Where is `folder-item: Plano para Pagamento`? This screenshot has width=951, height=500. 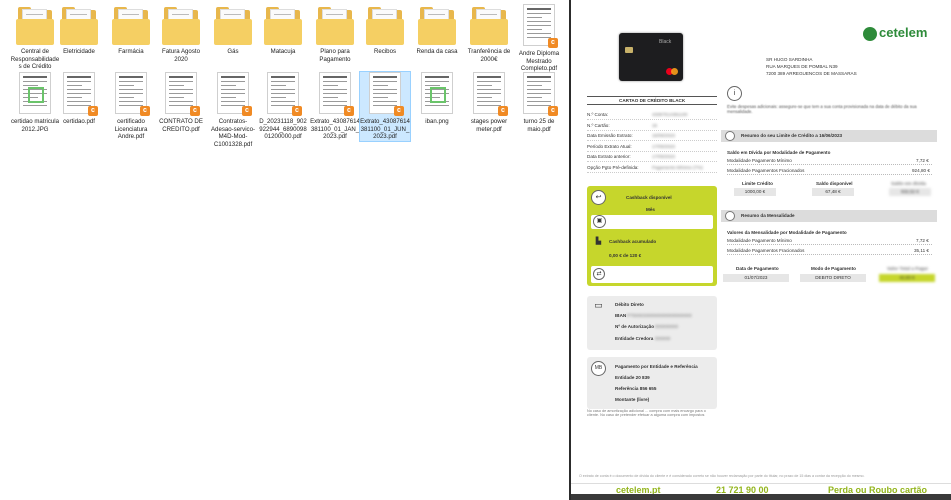 folder-item: Plano para Pagamento is located at coordinates (335, 33).